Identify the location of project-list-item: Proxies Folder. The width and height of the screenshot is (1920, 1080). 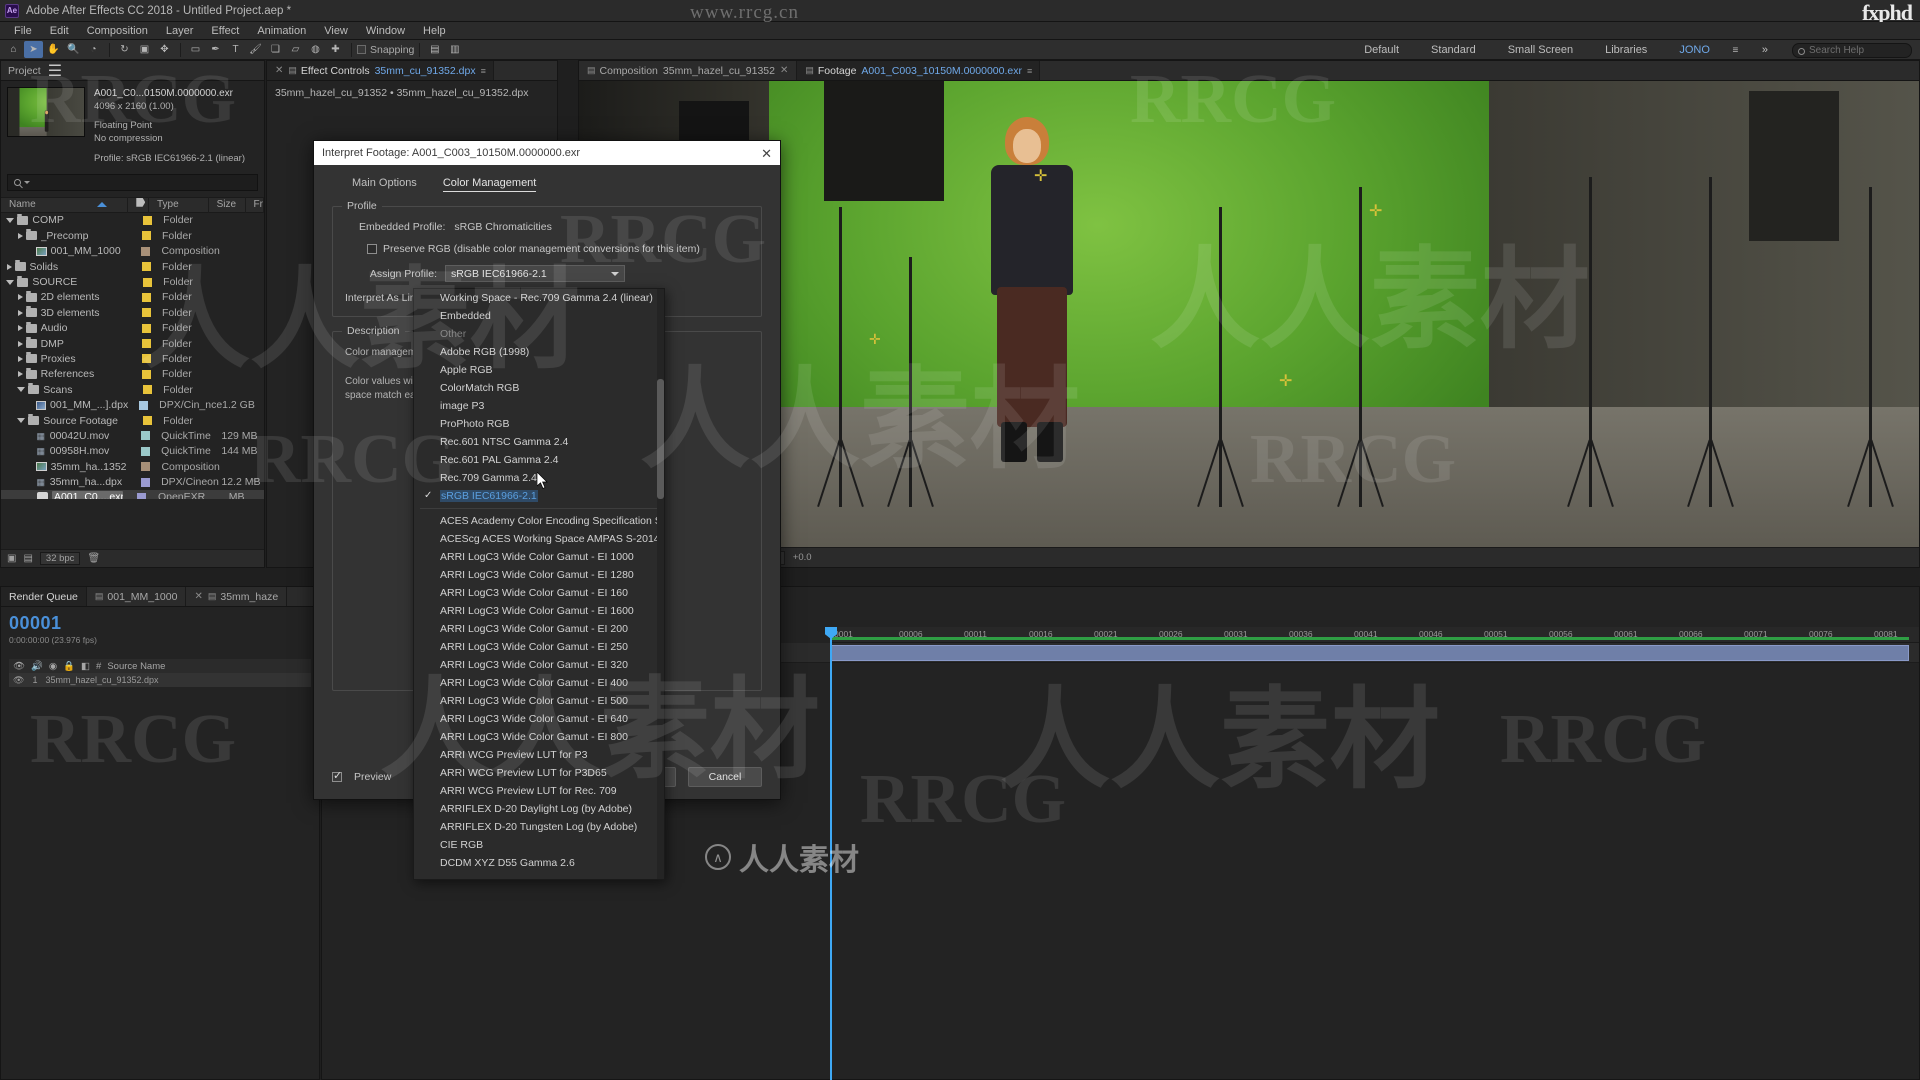
(132, 358).